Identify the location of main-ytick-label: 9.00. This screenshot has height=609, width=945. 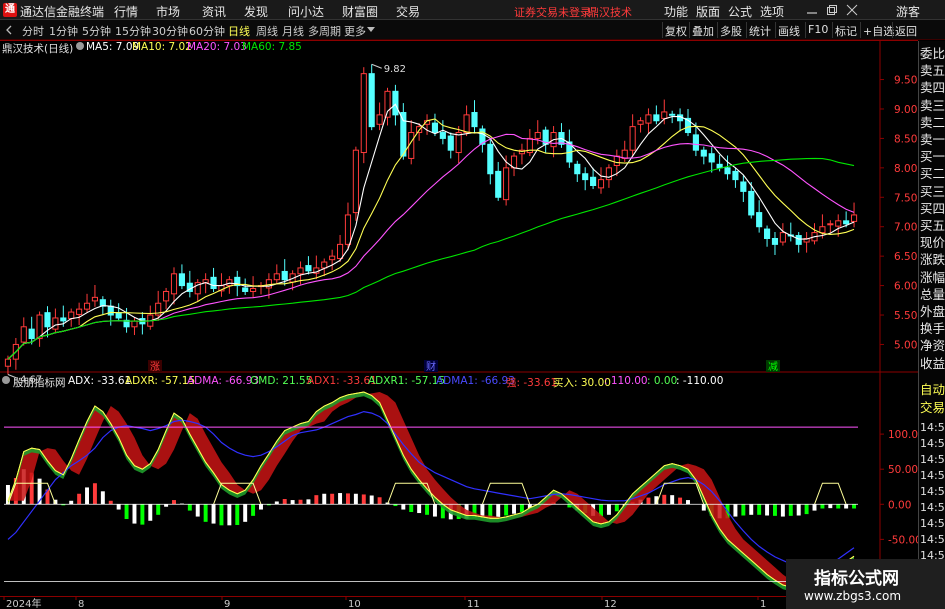
(905, 110).